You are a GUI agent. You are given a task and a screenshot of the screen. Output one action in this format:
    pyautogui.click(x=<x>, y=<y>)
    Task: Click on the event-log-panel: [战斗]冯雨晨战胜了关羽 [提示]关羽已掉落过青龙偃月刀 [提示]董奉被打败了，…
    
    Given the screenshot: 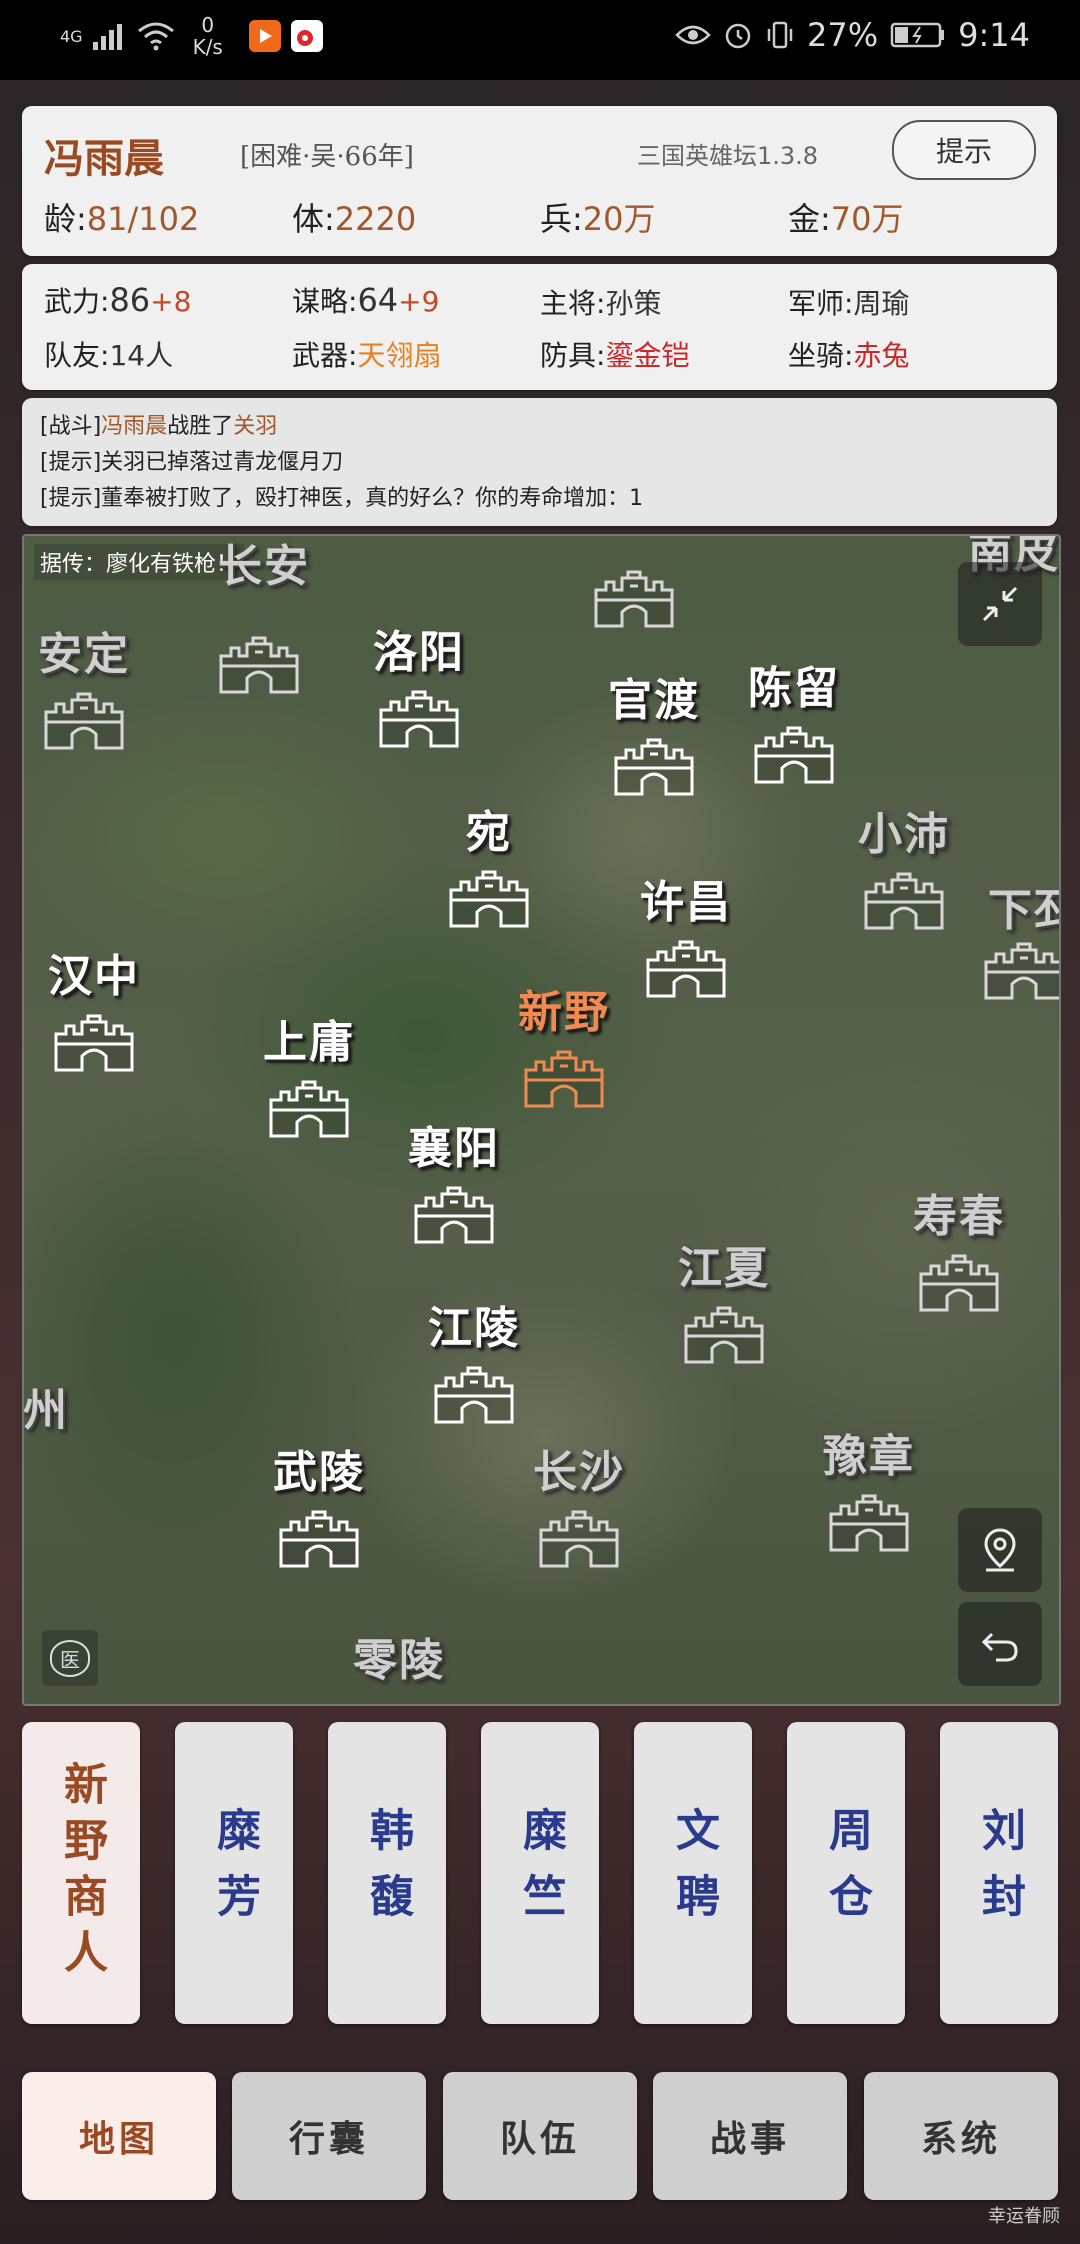 What is the action you would take?
    pyautogui.click(x=539, y=462)
    